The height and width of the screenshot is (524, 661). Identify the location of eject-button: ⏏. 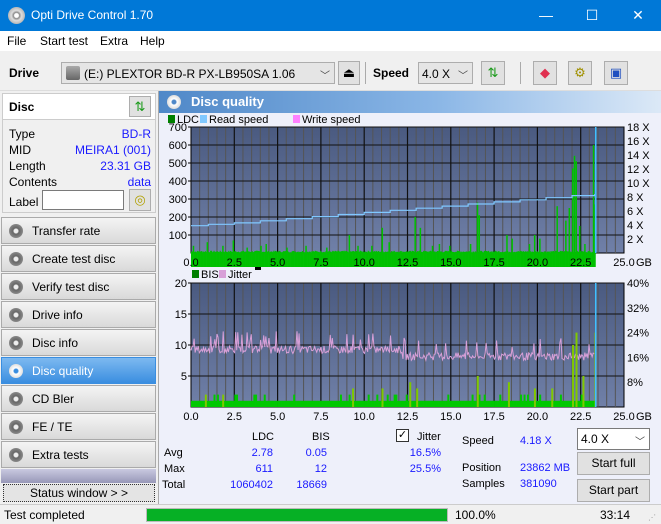
(349, 73).